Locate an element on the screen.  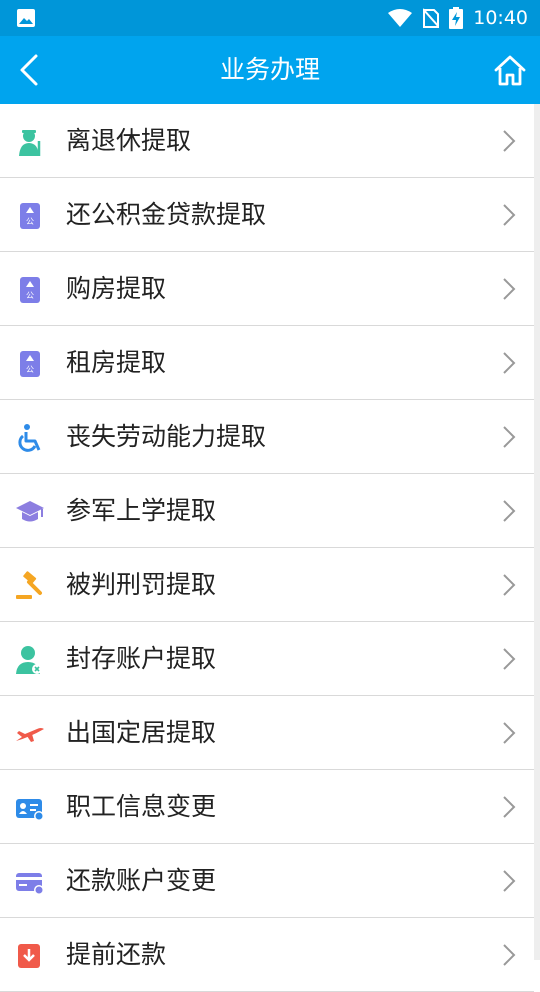
retiree-icon is located at coordinates (30, 143).